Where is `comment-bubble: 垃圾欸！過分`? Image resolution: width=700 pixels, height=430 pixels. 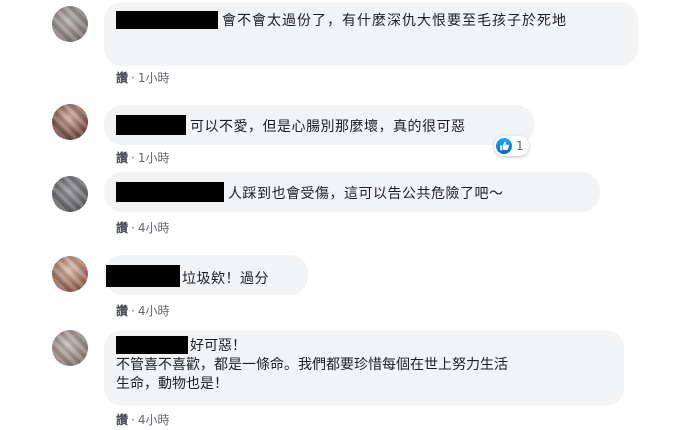 comment-bubble: 垃圾欸！過分 is located at coordinates (206, 275).